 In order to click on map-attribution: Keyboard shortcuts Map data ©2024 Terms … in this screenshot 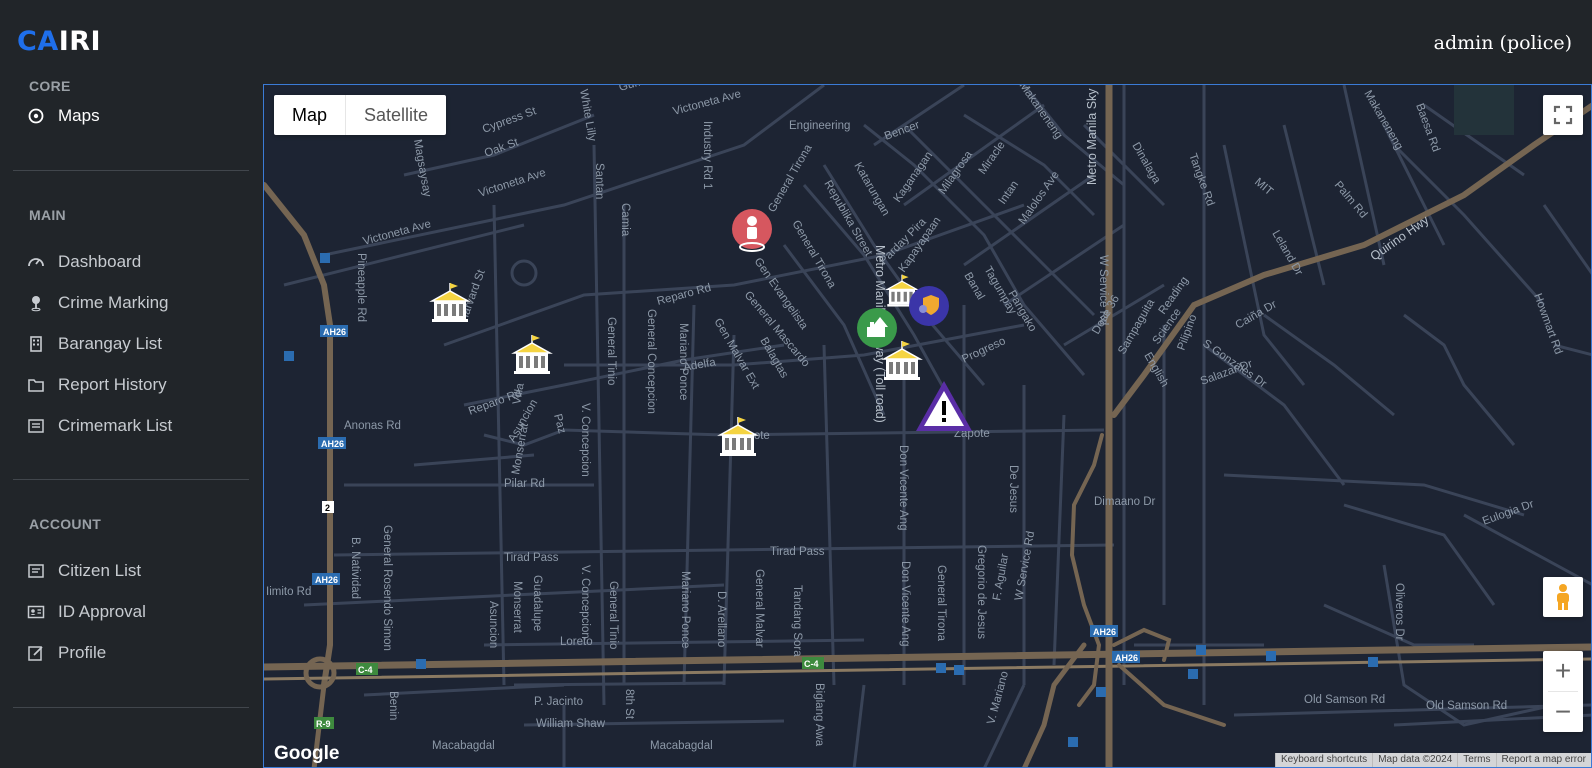, I will do `click(1433, 760)`.